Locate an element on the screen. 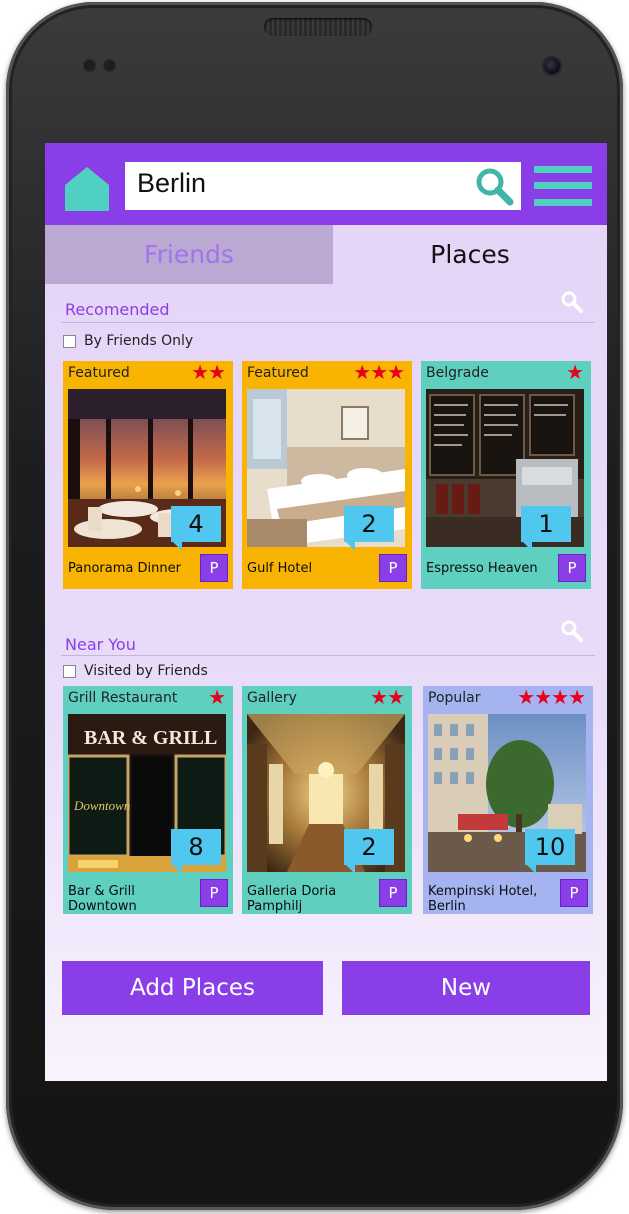 Image resolution: width=629 pixels, height=1214 pixels. speaker-grille is located at coordinates (318, 27).